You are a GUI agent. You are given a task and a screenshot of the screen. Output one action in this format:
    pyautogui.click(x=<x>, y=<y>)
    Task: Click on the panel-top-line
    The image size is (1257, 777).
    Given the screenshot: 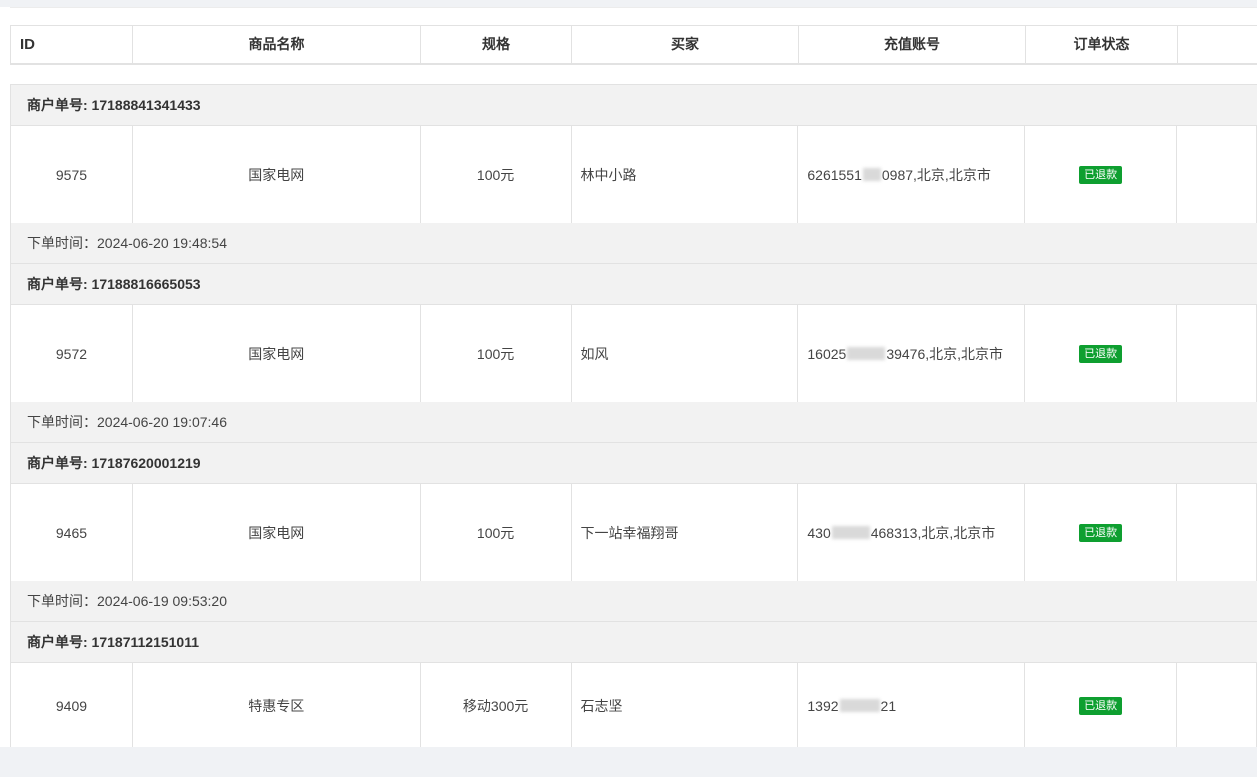 What is the action you would take?
    pyautogui.click(x=633, y=7)
    